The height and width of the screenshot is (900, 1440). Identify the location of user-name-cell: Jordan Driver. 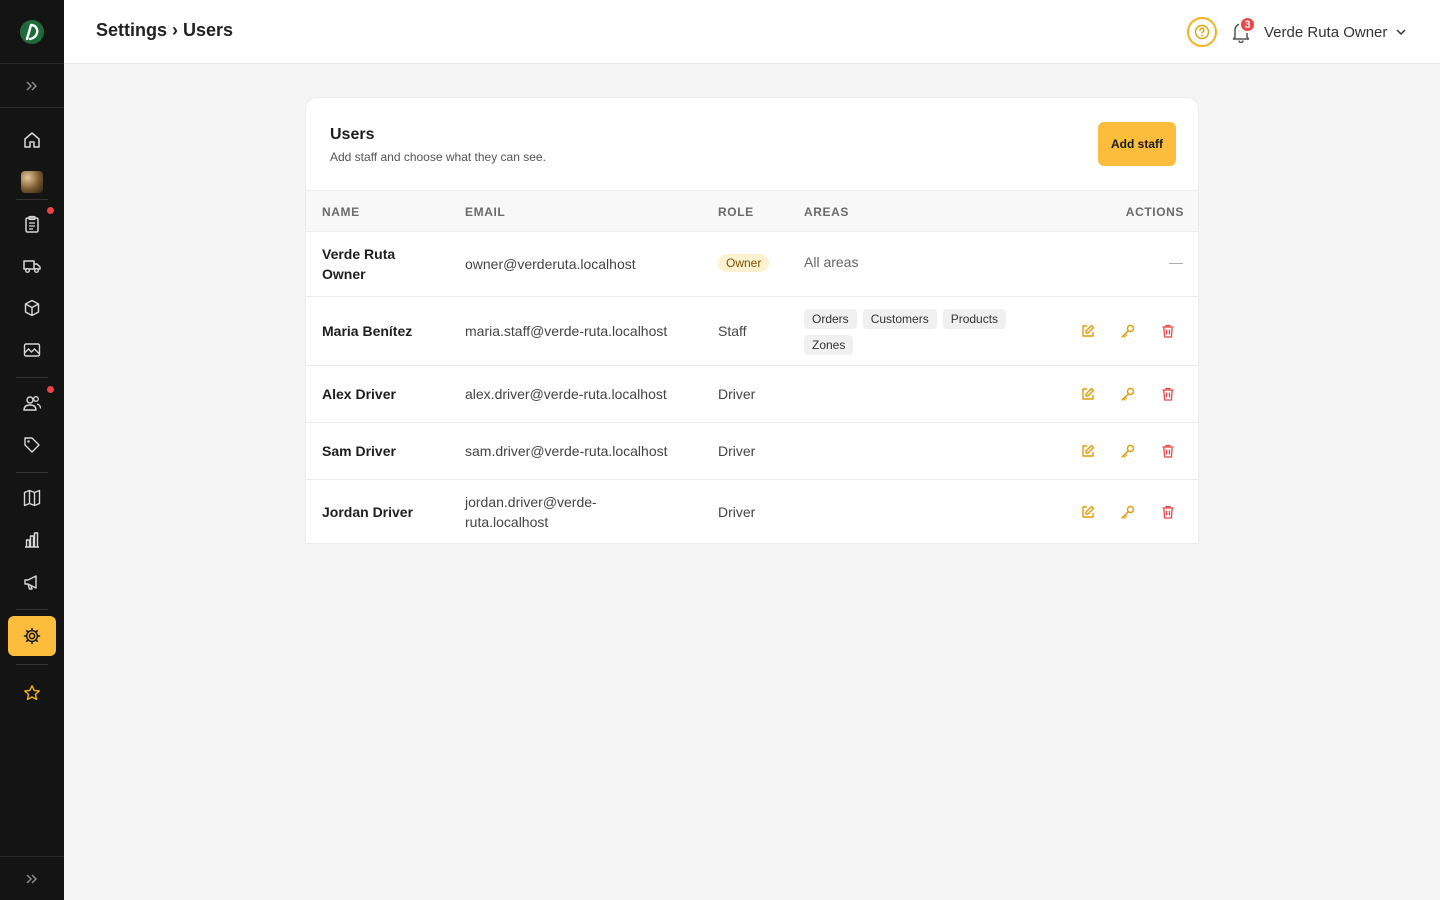
(368, 512).